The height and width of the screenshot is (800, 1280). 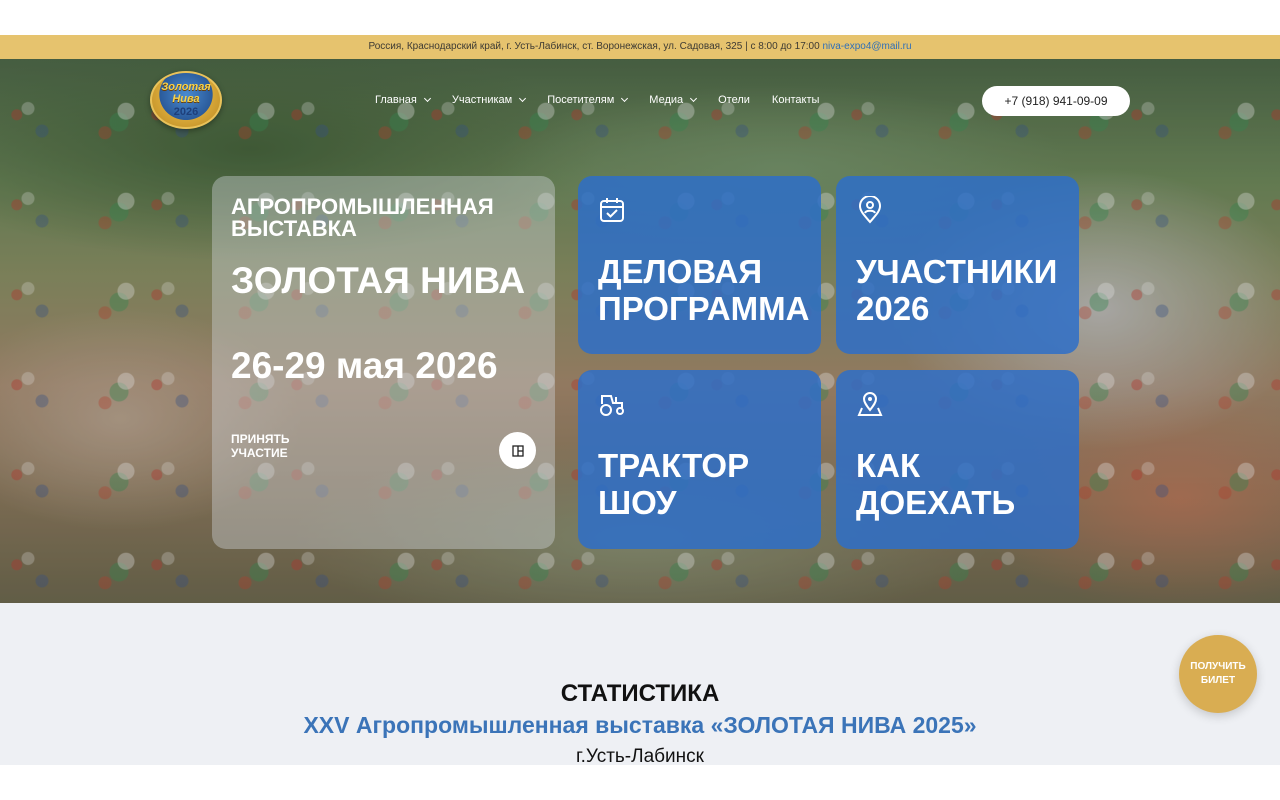 I want to click on tractor-icon, so click(x=612, y=405).